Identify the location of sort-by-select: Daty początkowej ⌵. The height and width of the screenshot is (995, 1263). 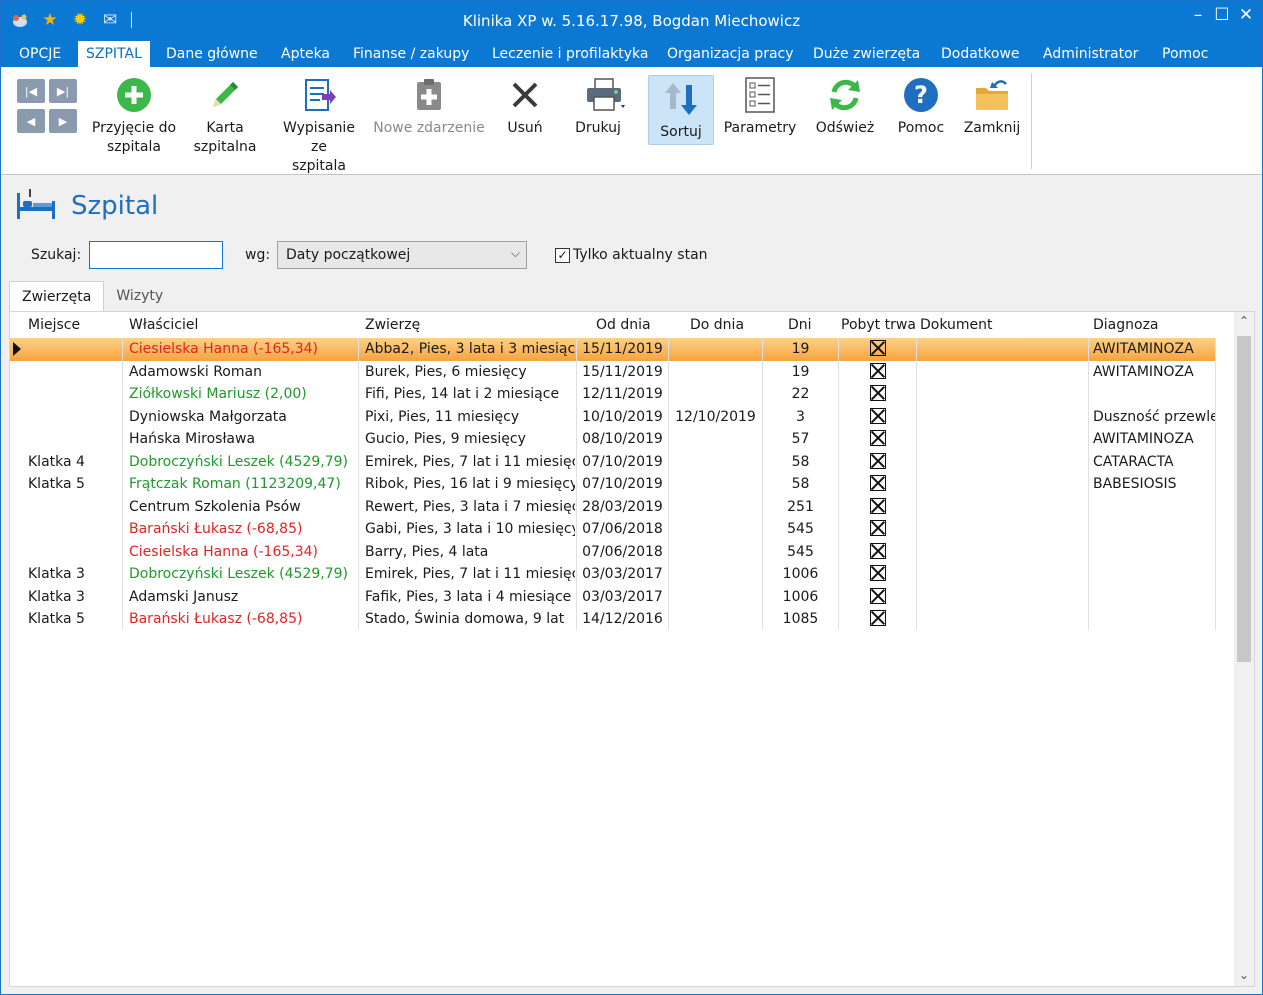
(402, 255).